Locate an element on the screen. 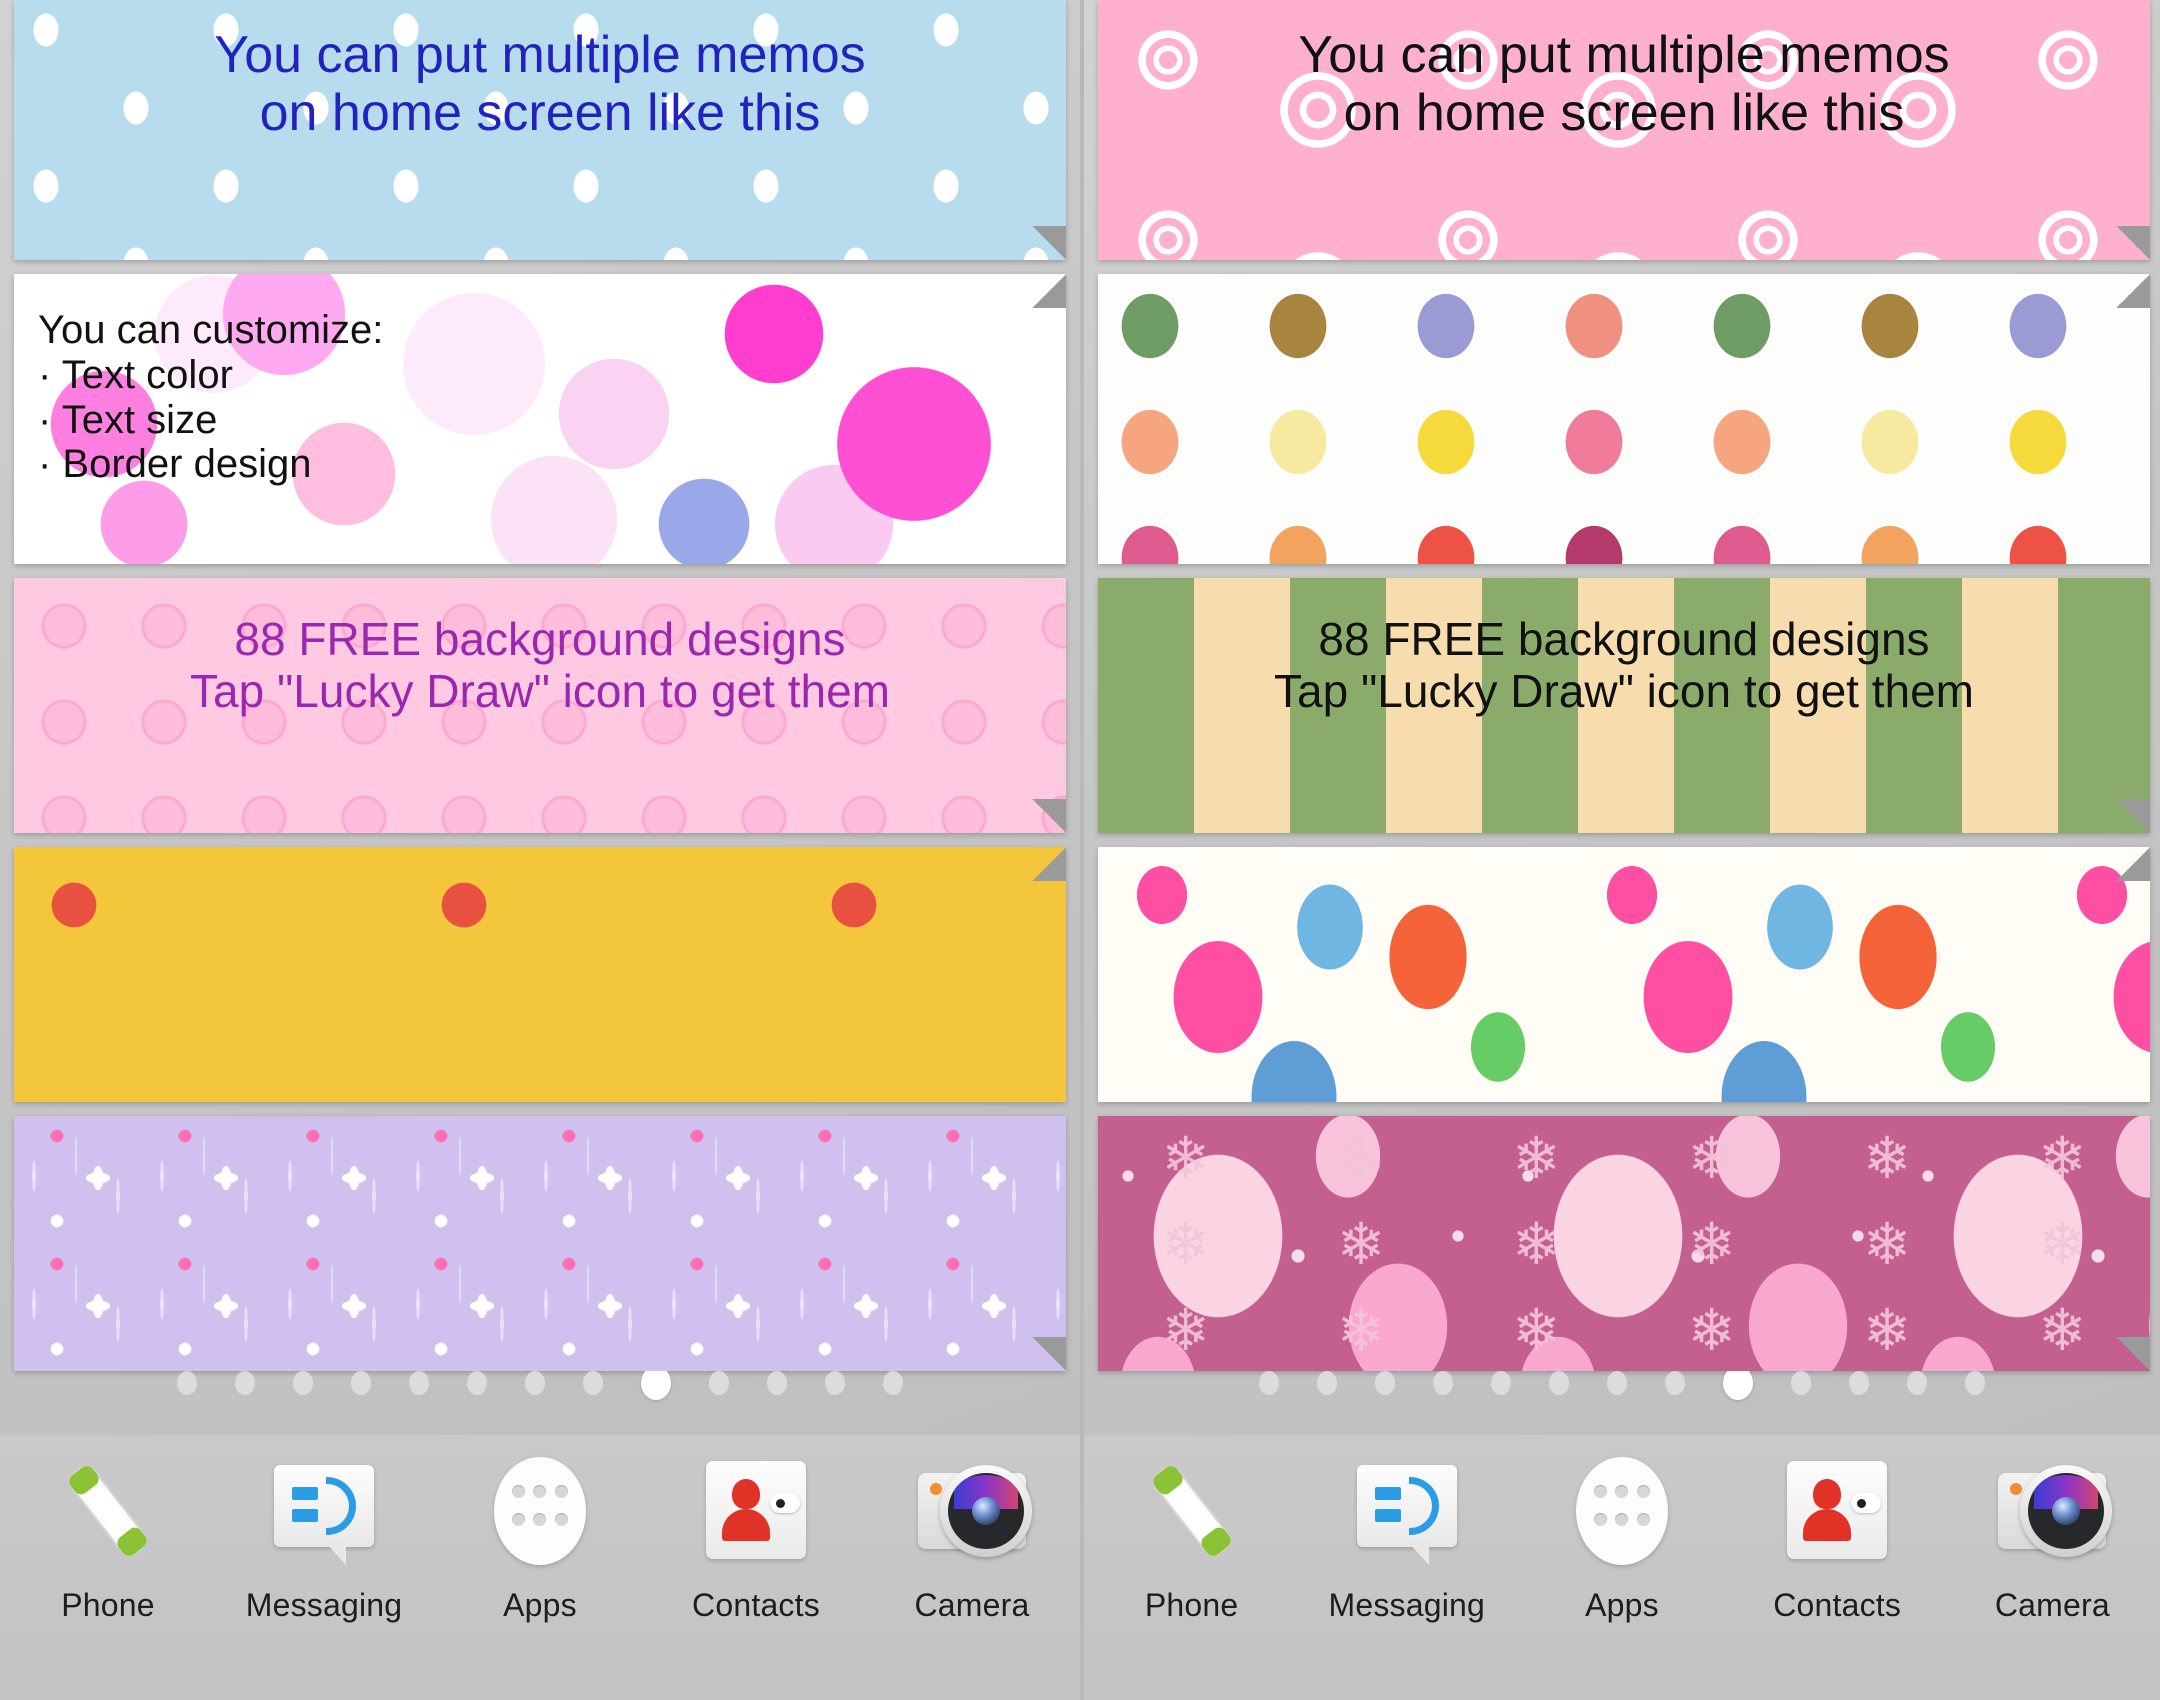 This screenshot has width=2160, height=1700. memo-blank-snowflakes: ❄ ❄ ❄ ❄ ❄ ❄ ❄ ❄ ❄ ❄ ❄ ❄ ❄ ❄ ❄ ❄ ❄ ❄ is located at coordinates (1624, 1243).